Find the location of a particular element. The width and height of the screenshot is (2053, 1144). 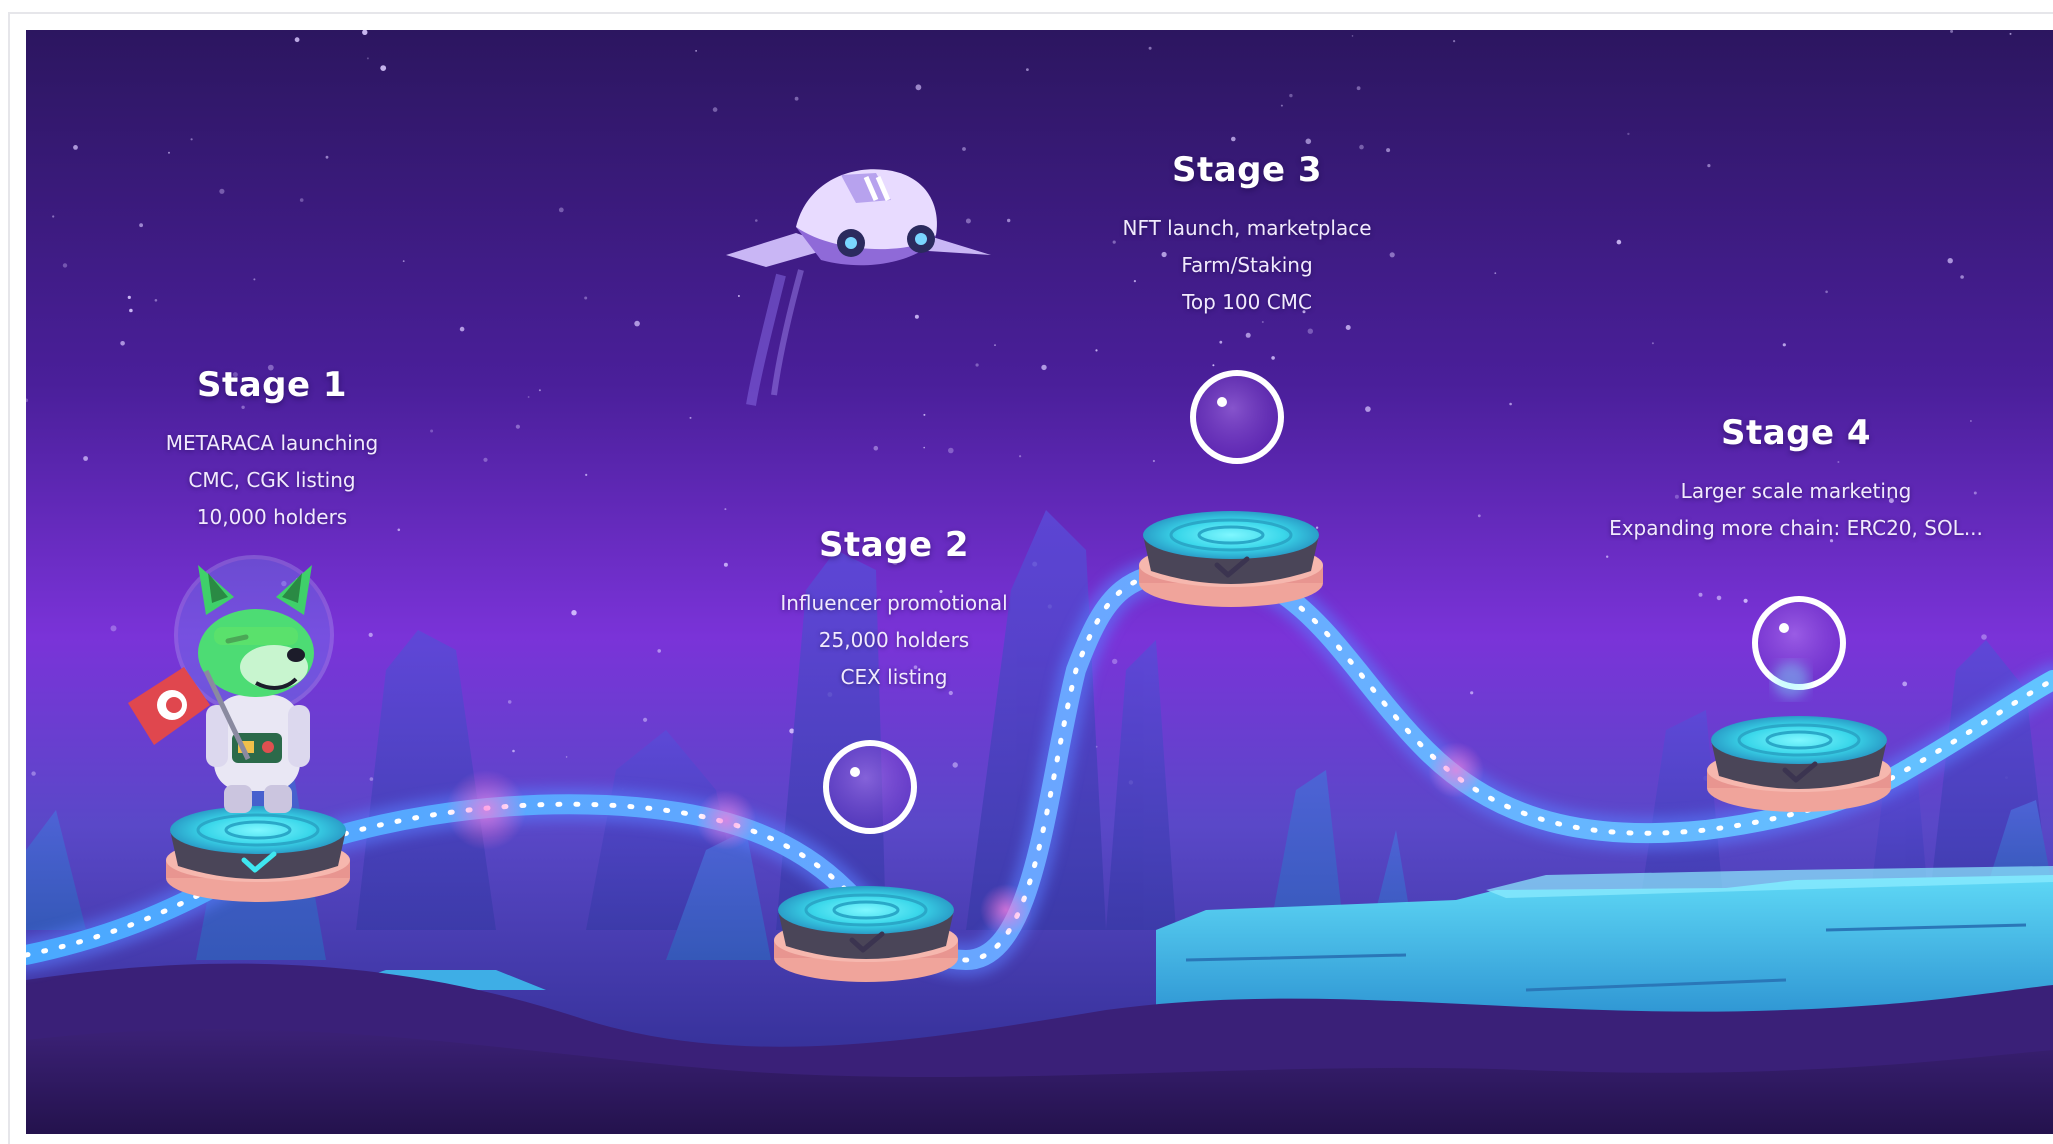

stage-item: CMC, CGK listing is located at coordinates (272, 480).